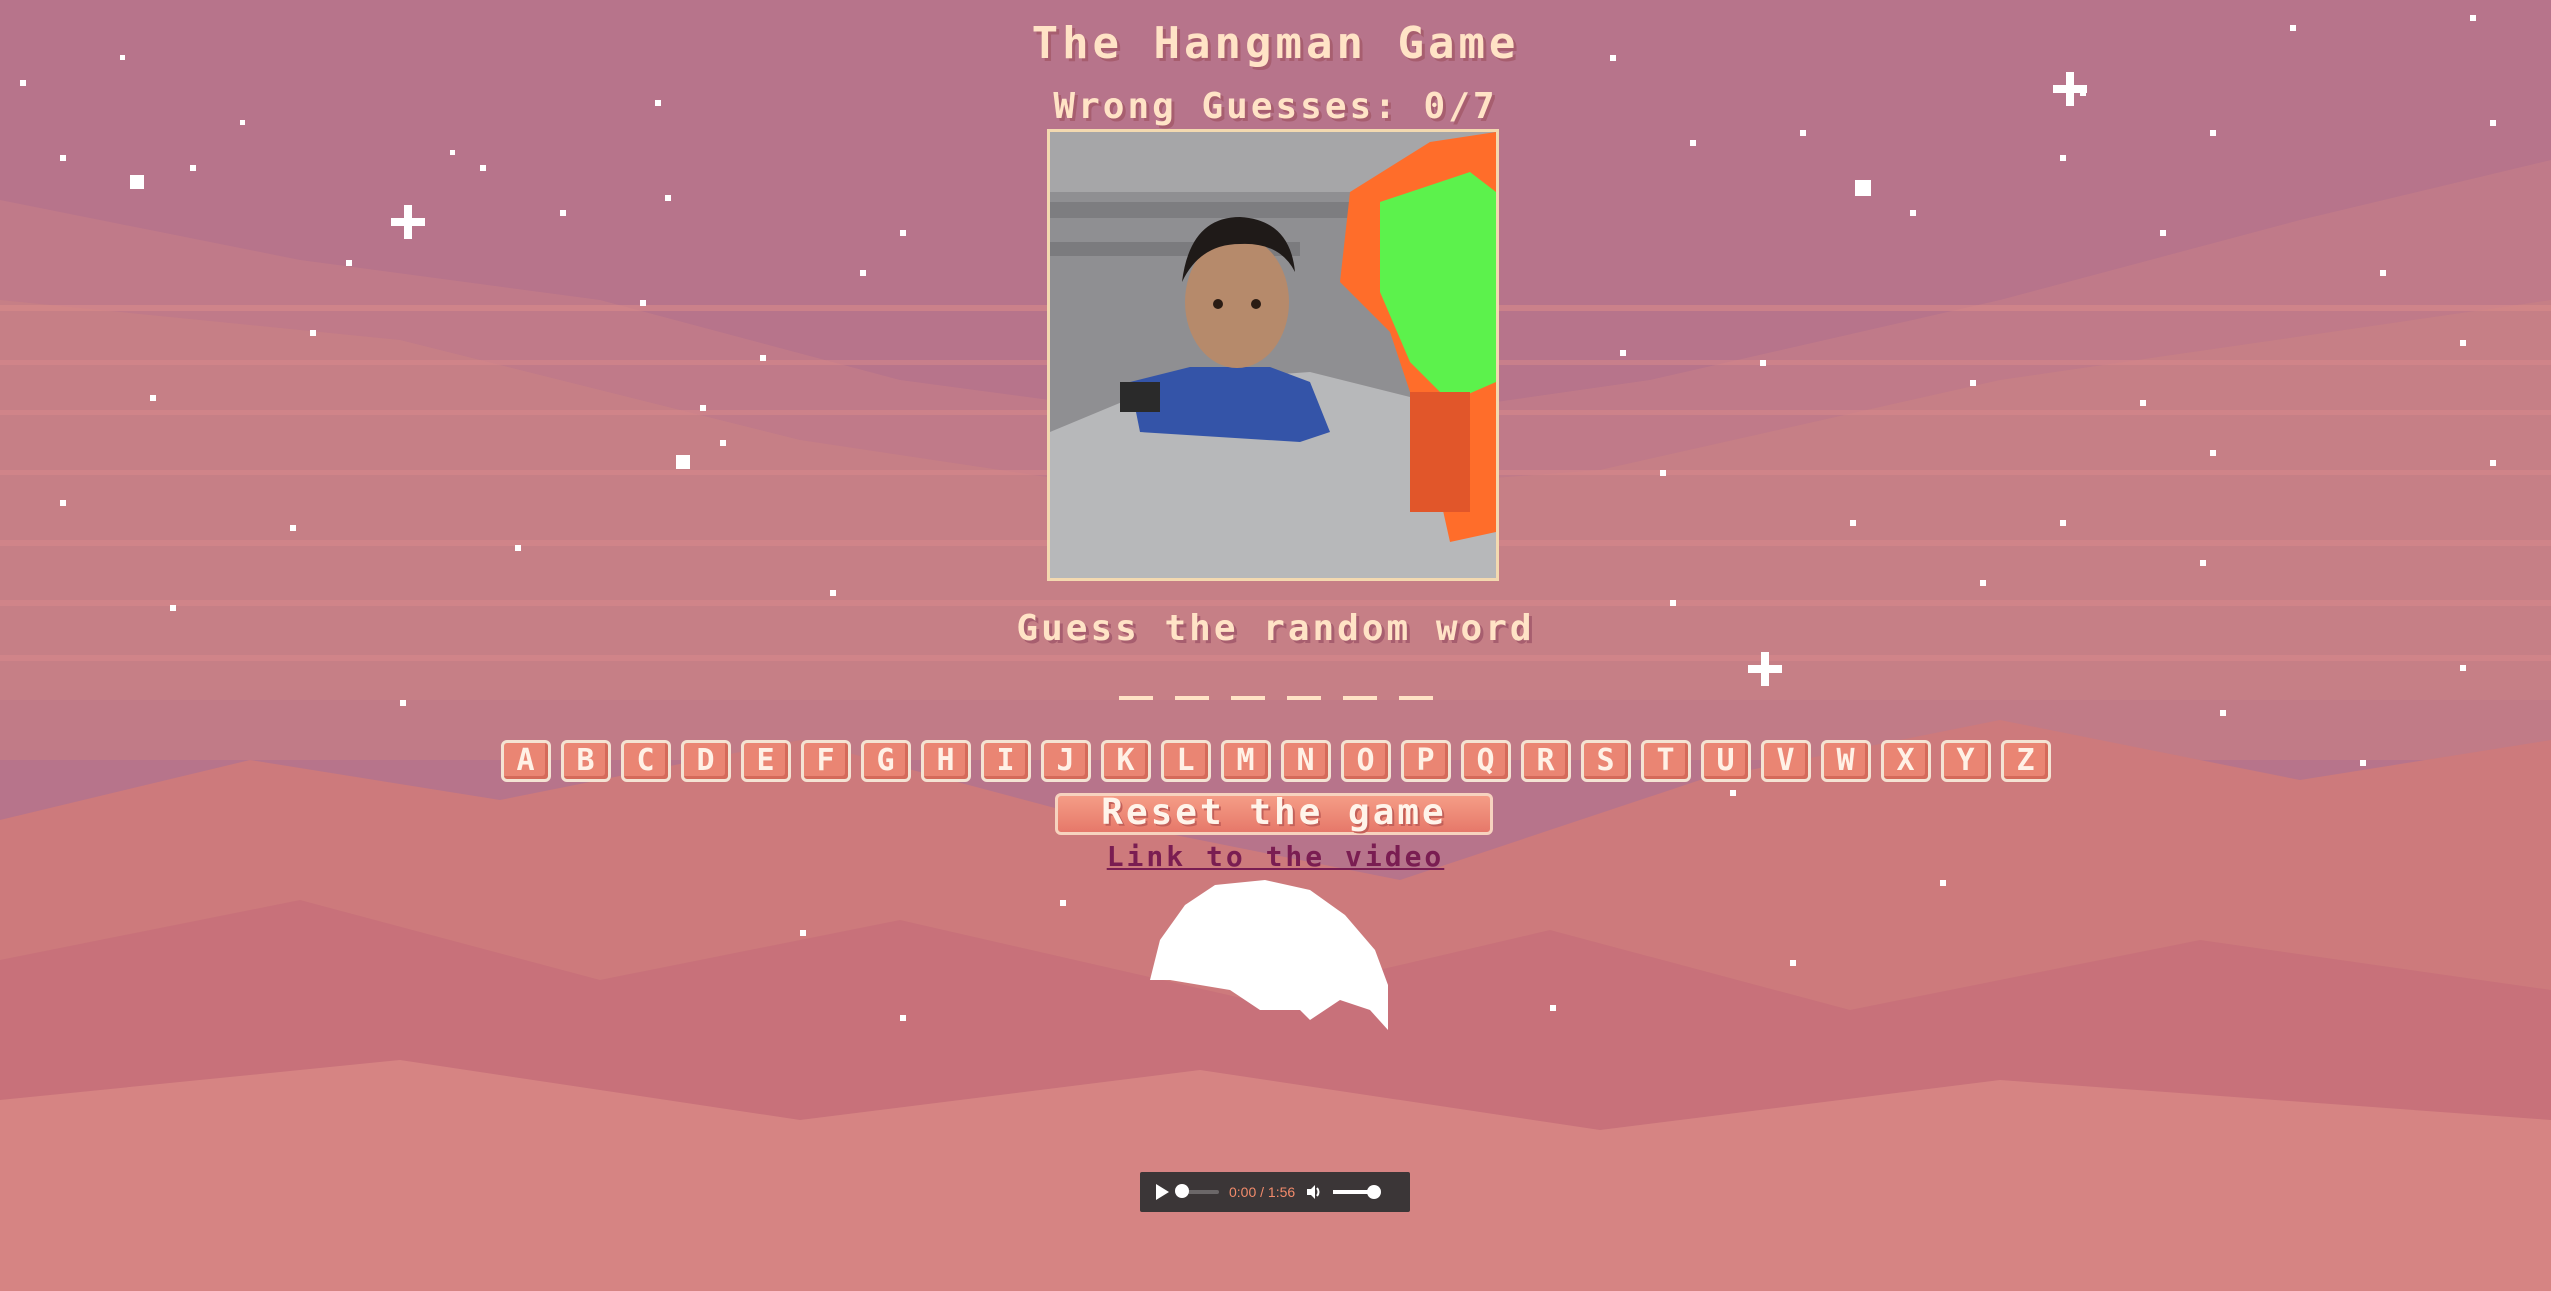  Describe the element at coordinates (525, 761) in the screenshot. I see `letter-button-a: A` at that location.